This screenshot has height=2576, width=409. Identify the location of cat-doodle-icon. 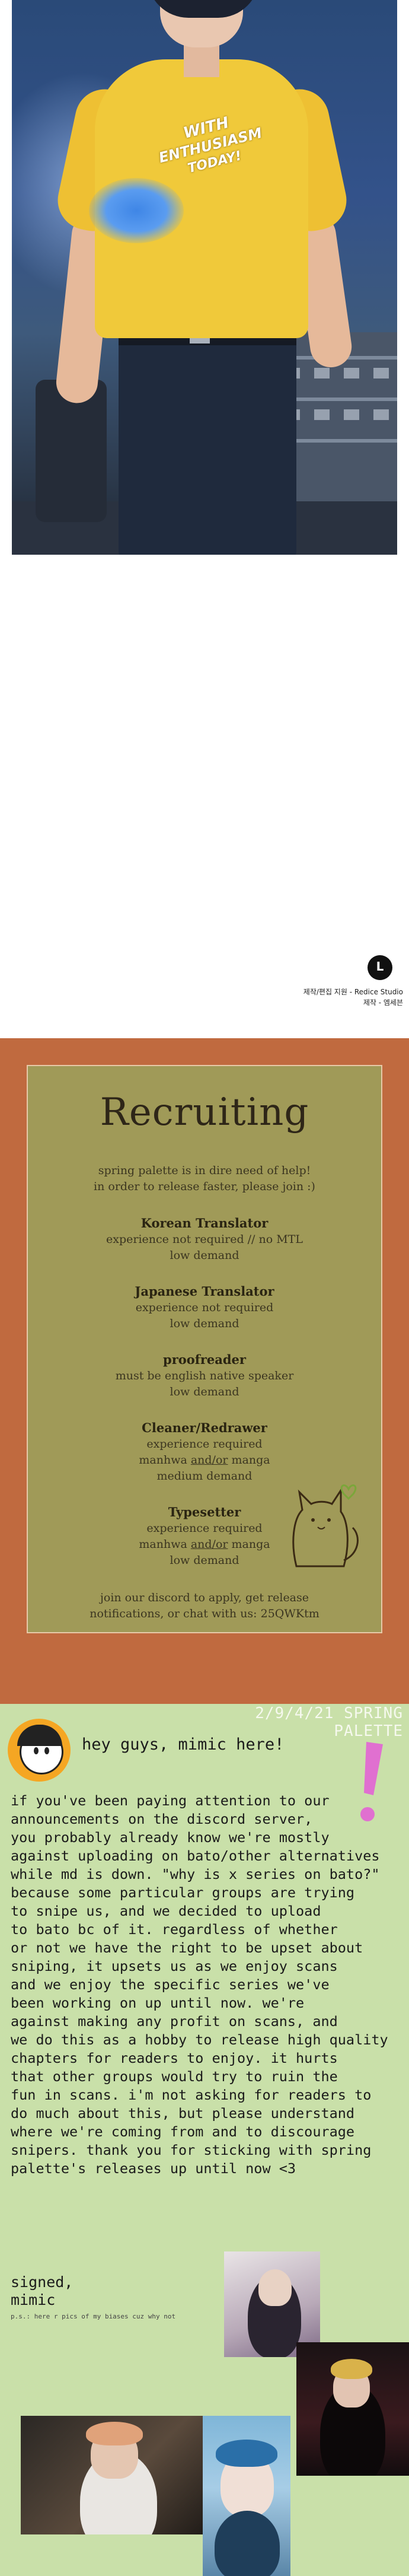
(325, 1525).